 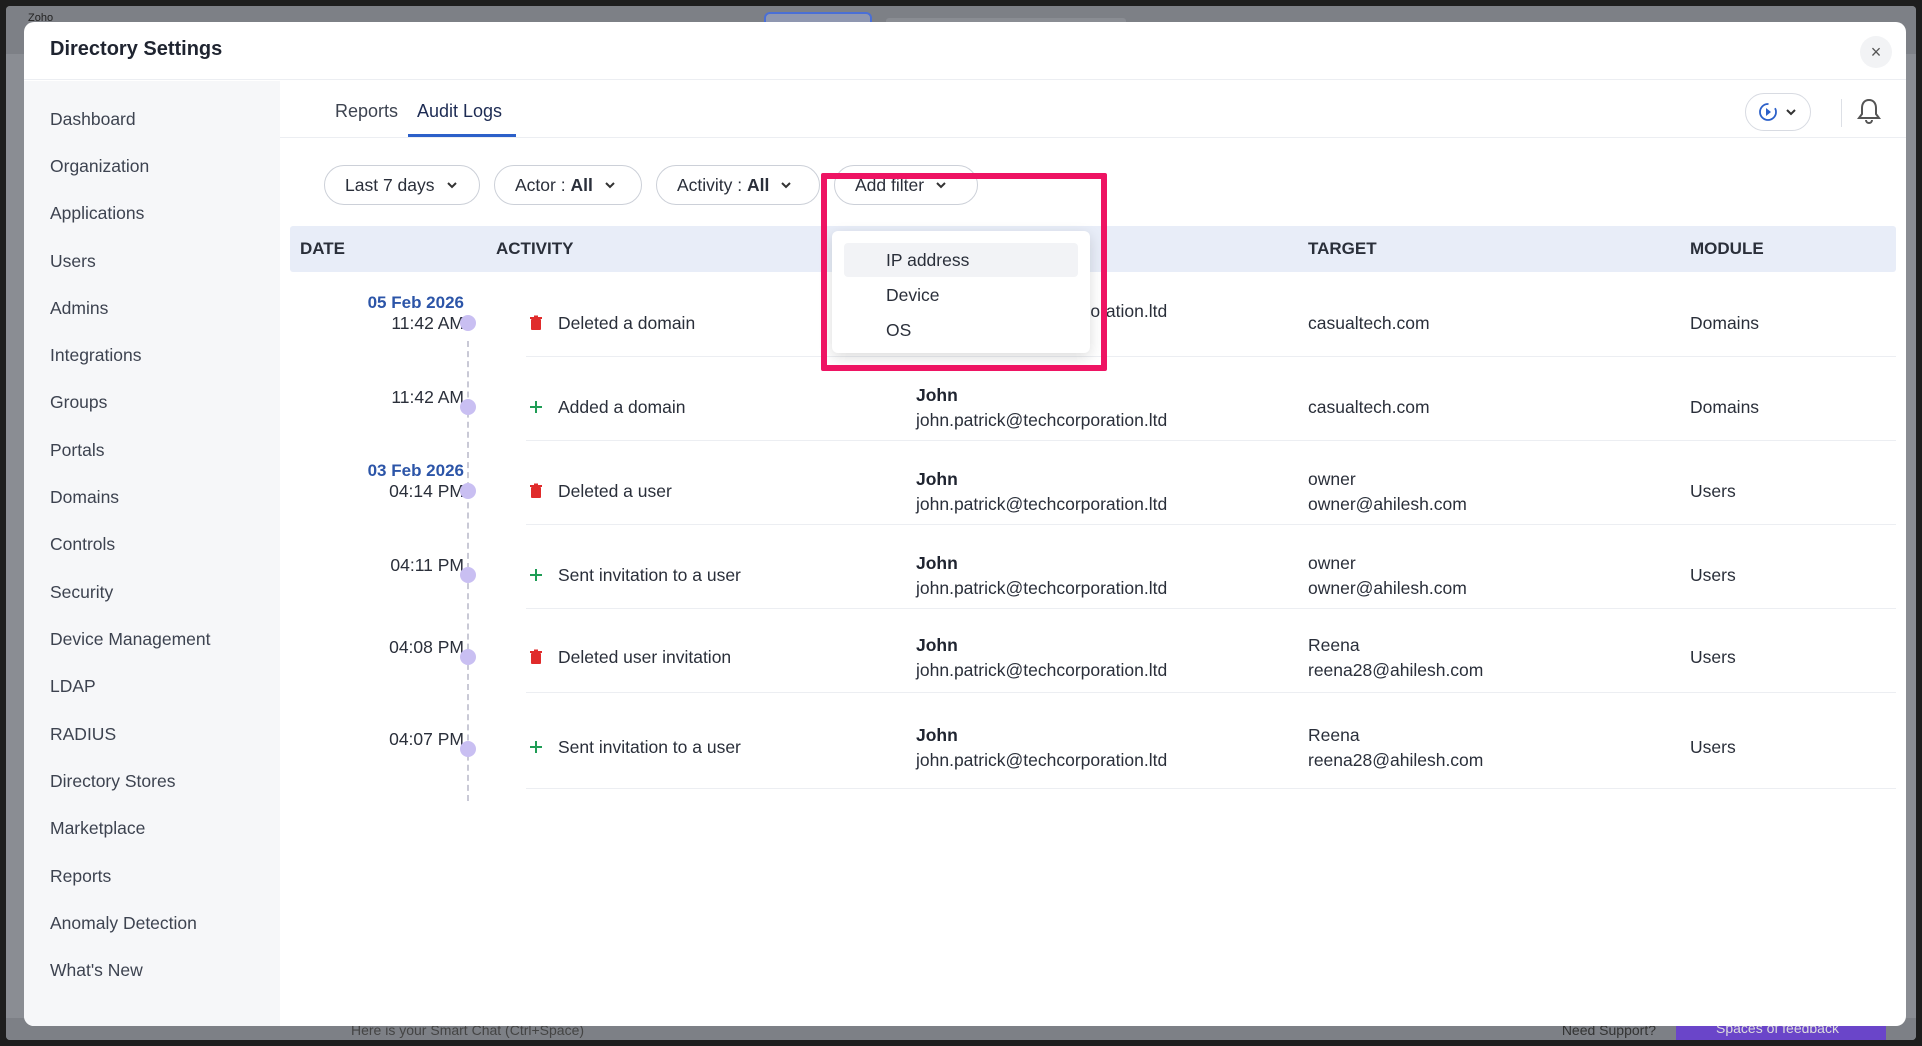 I want to click on period-filter: Last 7 days, so click(x=402, y=185).